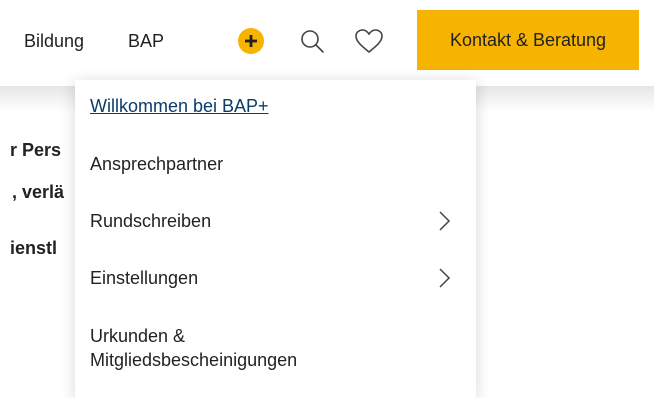  What do you see at coordinates (312, 41) in the screenshot?
I see `search-icon` at bounding box center [312, 41].